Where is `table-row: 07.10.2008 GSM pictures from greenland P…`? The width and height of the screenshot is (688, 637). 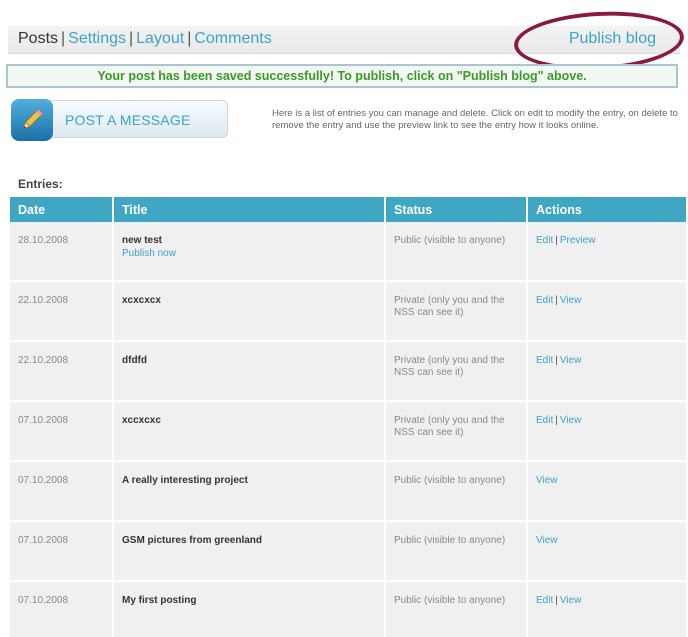 table-row: 07.10.2008 GSM pictures from greenland P… is located at coordinates (349, 552).